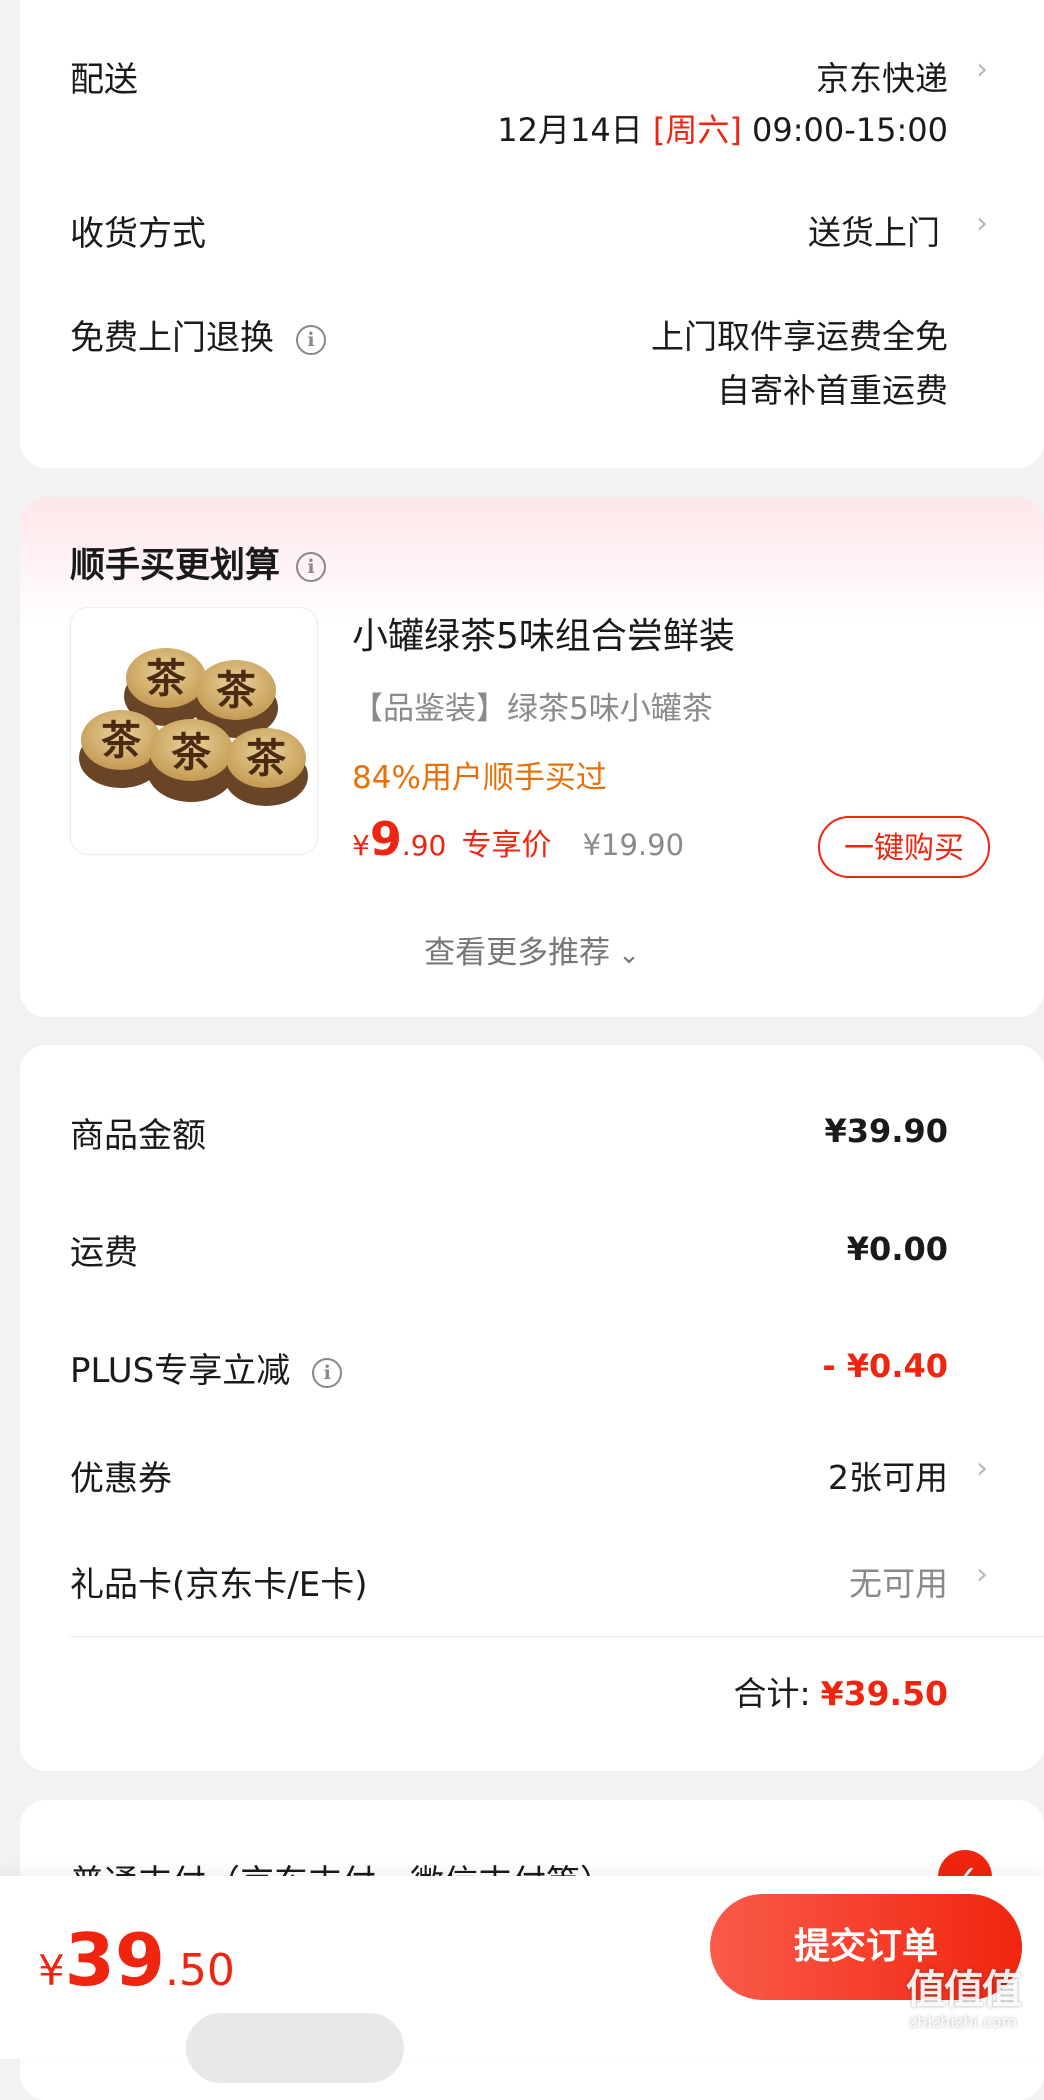 This screenshot has width=1044, height=2100. Describe the element at coordinates (121, 1479) in the screenshot. I see `coupon-label: 优惠券` at that location.